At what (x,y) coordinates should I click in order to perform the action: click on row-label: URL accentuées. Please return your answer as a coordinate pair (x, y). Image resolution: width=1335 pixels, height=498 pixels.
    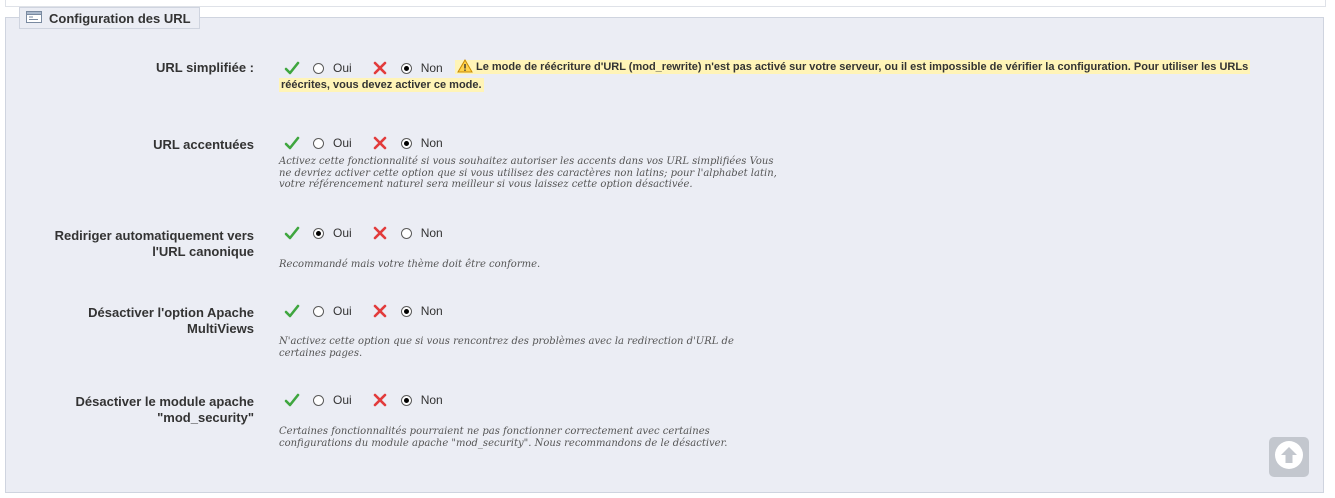
    Looking at the image, I should click on (203, 144).